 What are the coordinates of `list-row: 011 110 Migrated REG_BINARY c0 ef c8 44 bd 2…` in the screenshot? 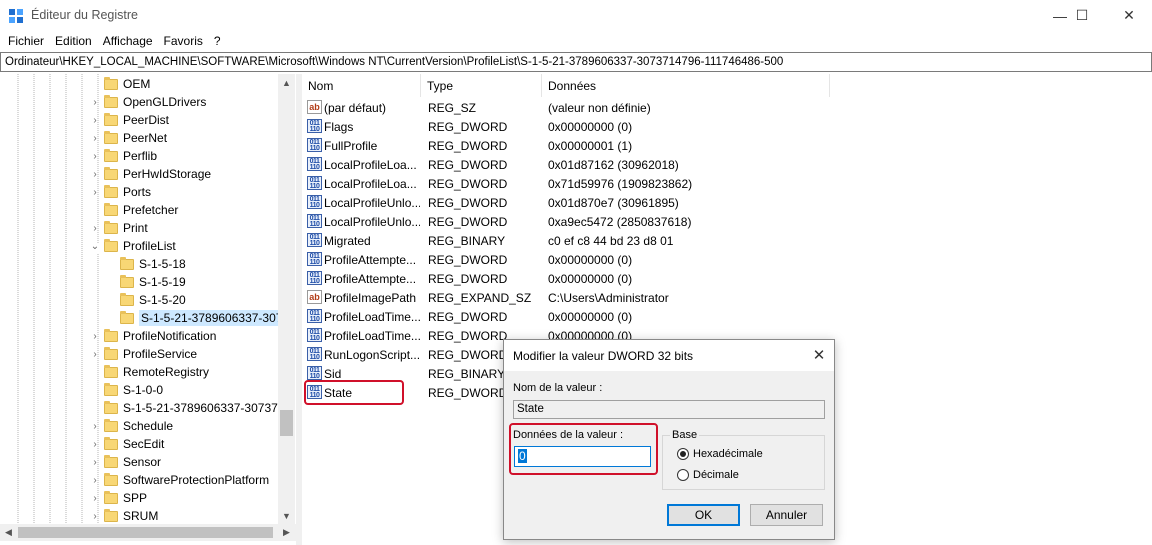 It's located at (566, 240).